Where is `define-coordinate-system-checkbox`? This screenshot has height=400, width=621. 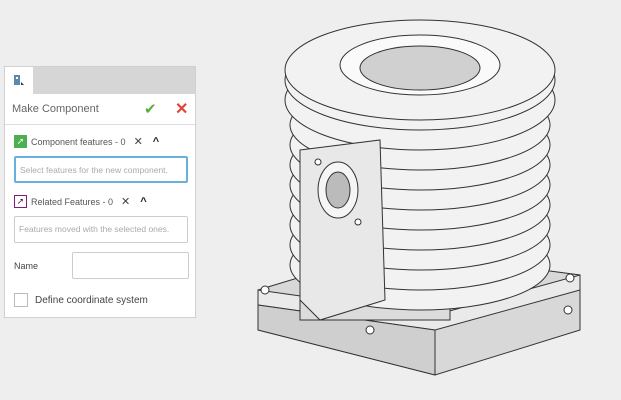
define-coordinate-system-checkbox is located at coordinates (21, 300).